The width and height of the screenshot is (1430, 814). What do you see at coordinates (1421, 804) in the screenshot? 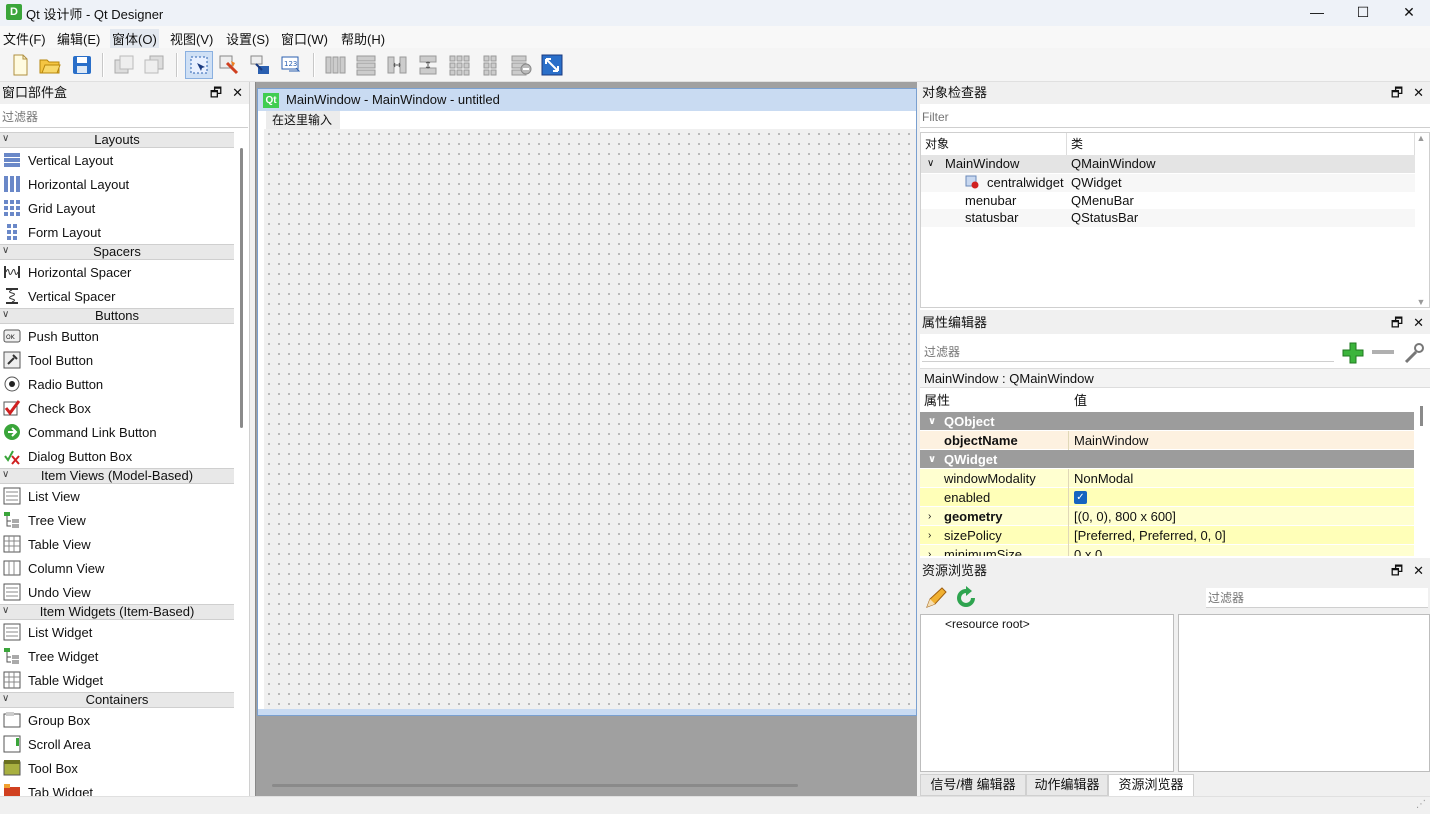
I see `size-grip-icon: ⋰` at bounding box center [1421, 804].